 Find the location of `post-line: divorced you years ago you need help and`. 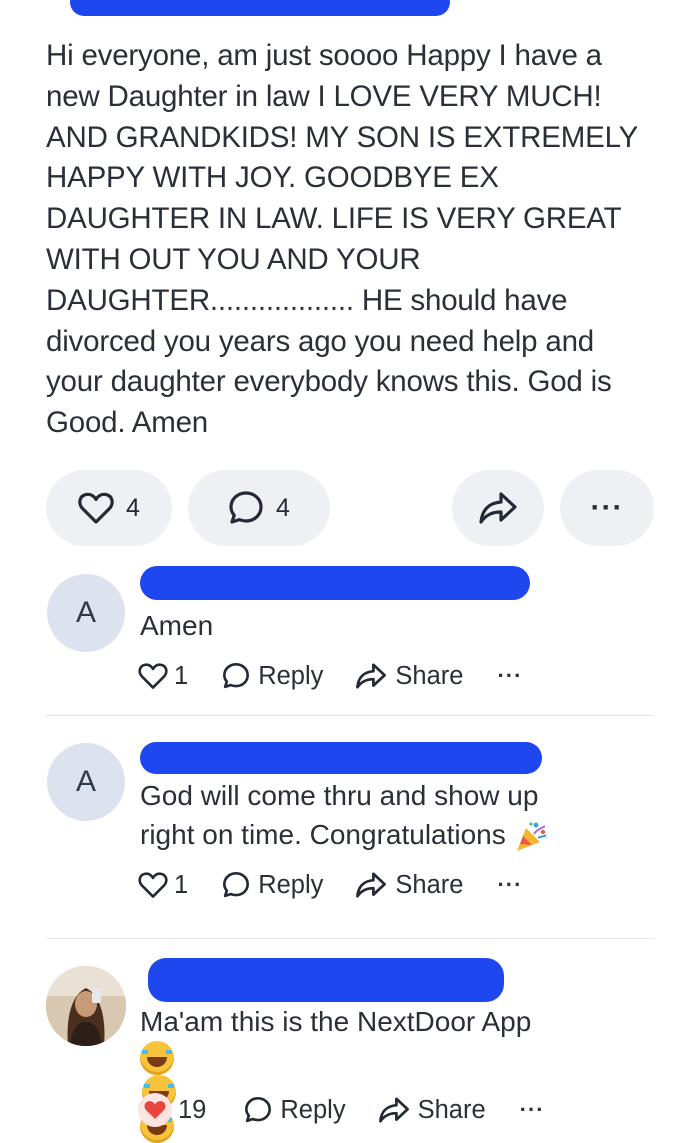

post-line: divorced you years ago you need help and is located at coordinates (320, 341).